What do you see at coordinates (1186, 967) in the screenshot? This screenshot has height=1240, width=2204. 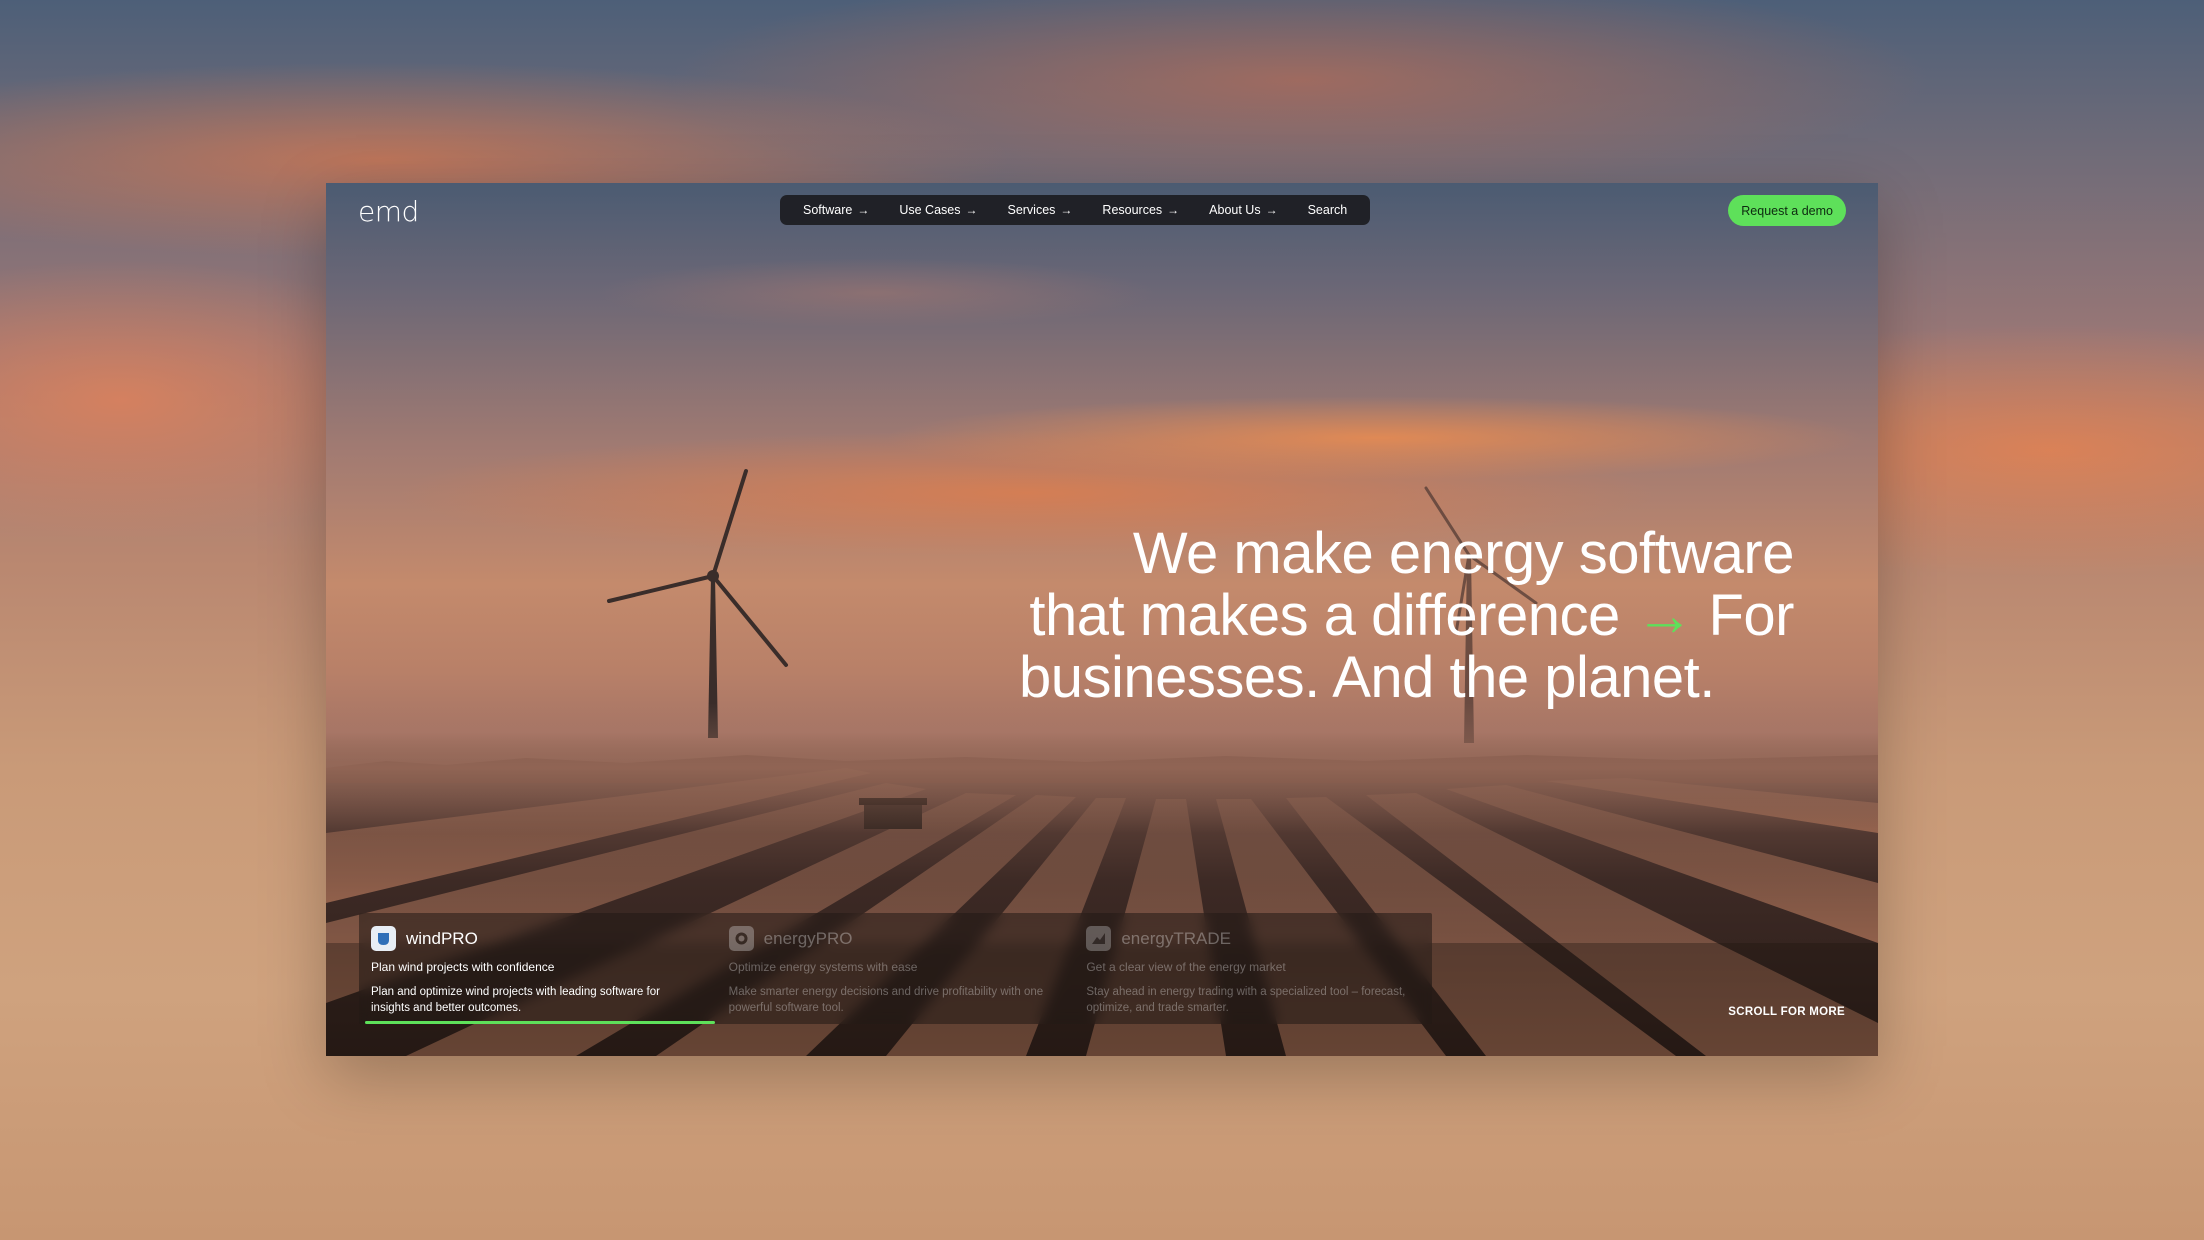 I see `product-tagline: Get a clear view of the energy market` at bounding box center [1186, 967].